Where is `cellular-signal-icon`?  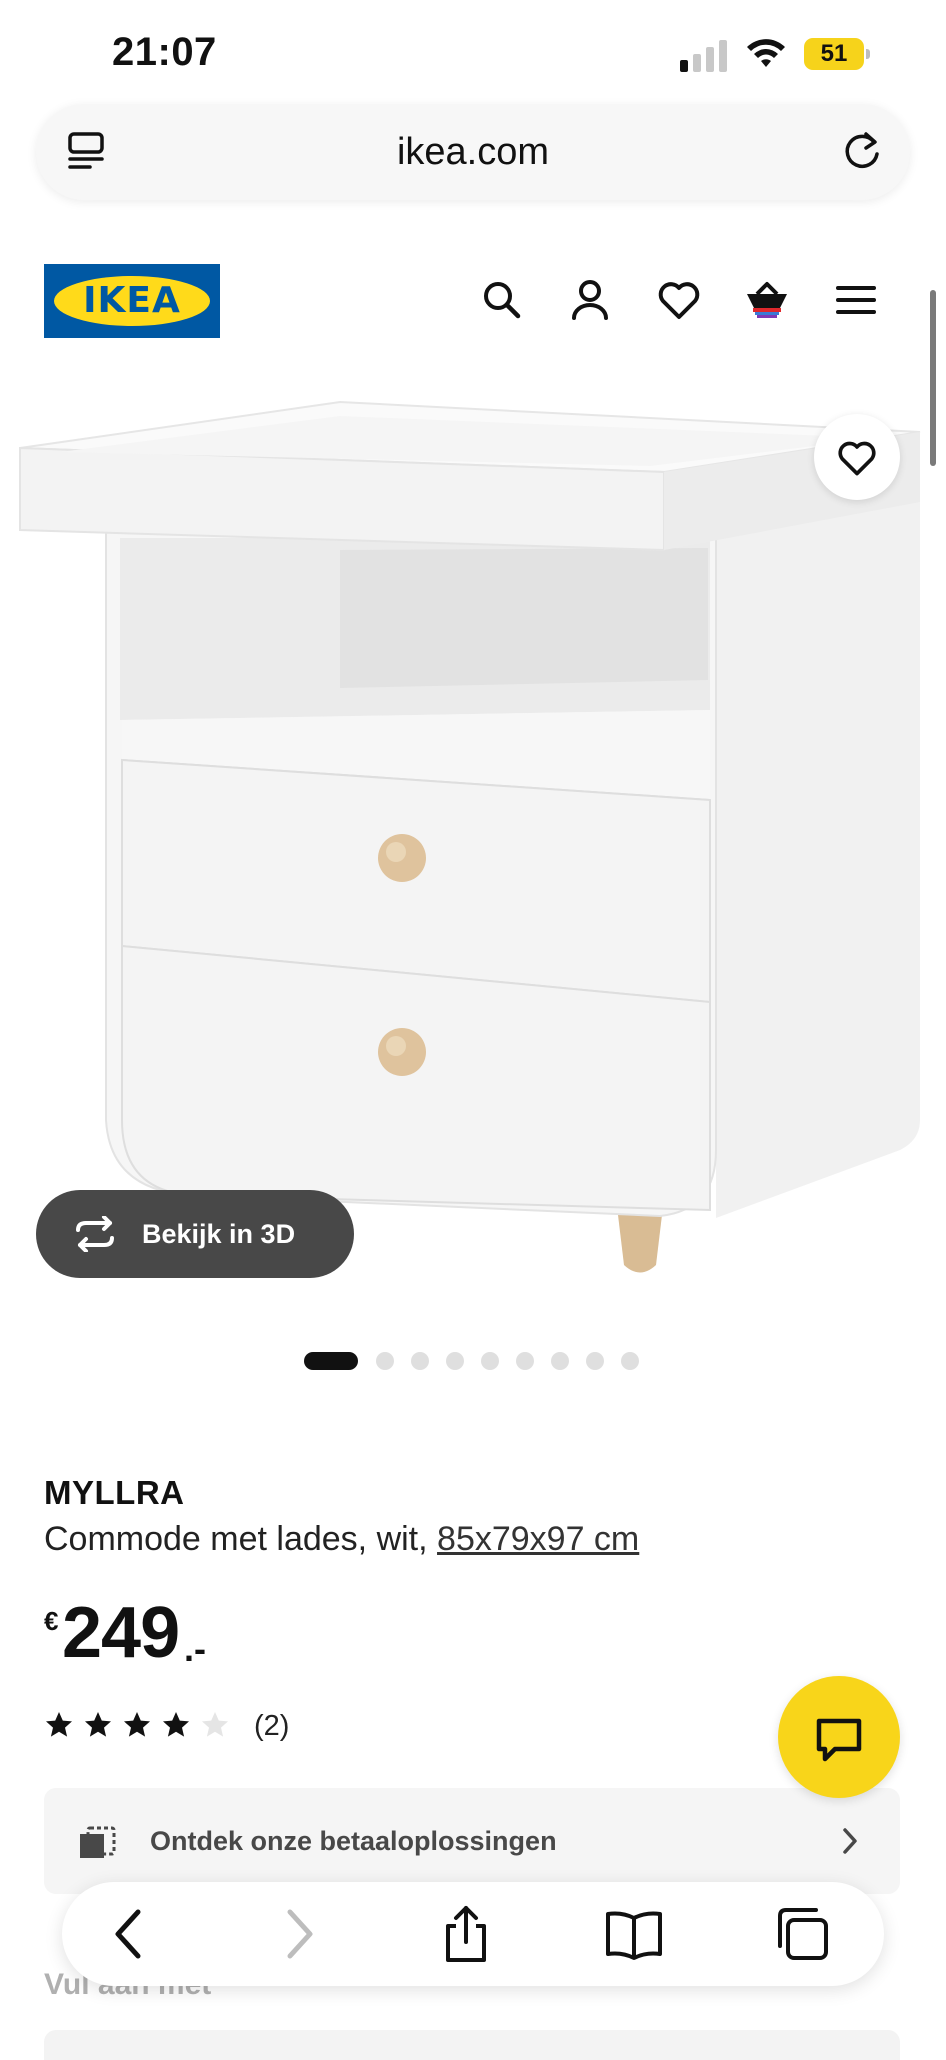 cellular-signal-icon is located at coordinates (704, 55).